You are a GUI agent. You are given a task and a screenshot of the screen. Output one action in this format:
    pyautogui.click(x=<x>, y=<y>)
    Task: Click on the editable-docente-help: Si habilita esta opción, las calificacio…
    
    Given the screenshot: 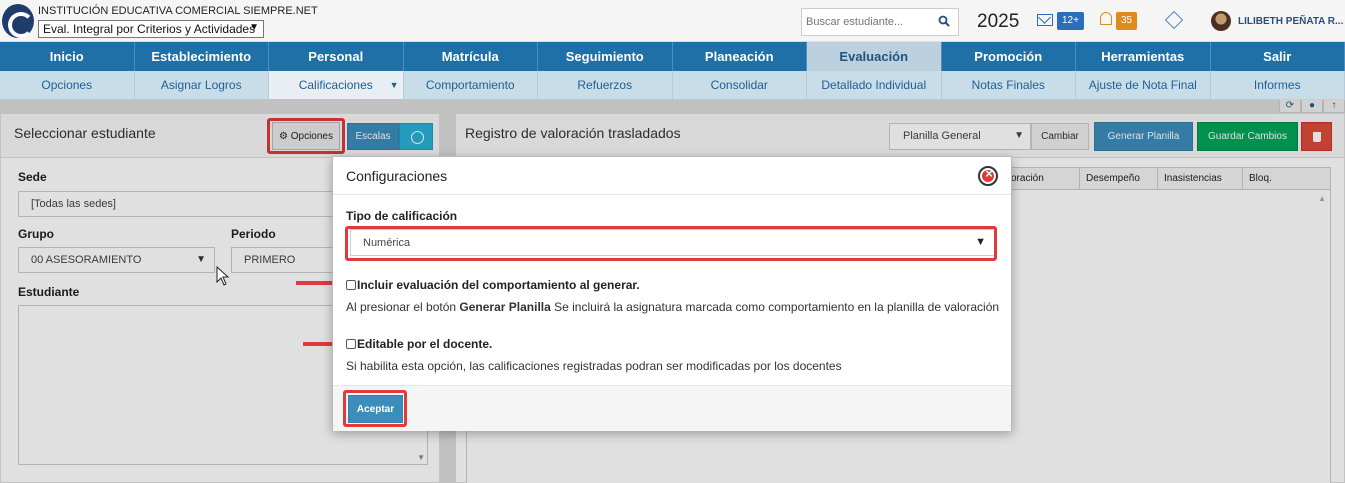 What is the action you would take?
    pyautogui.click(x=594, y=366)
    